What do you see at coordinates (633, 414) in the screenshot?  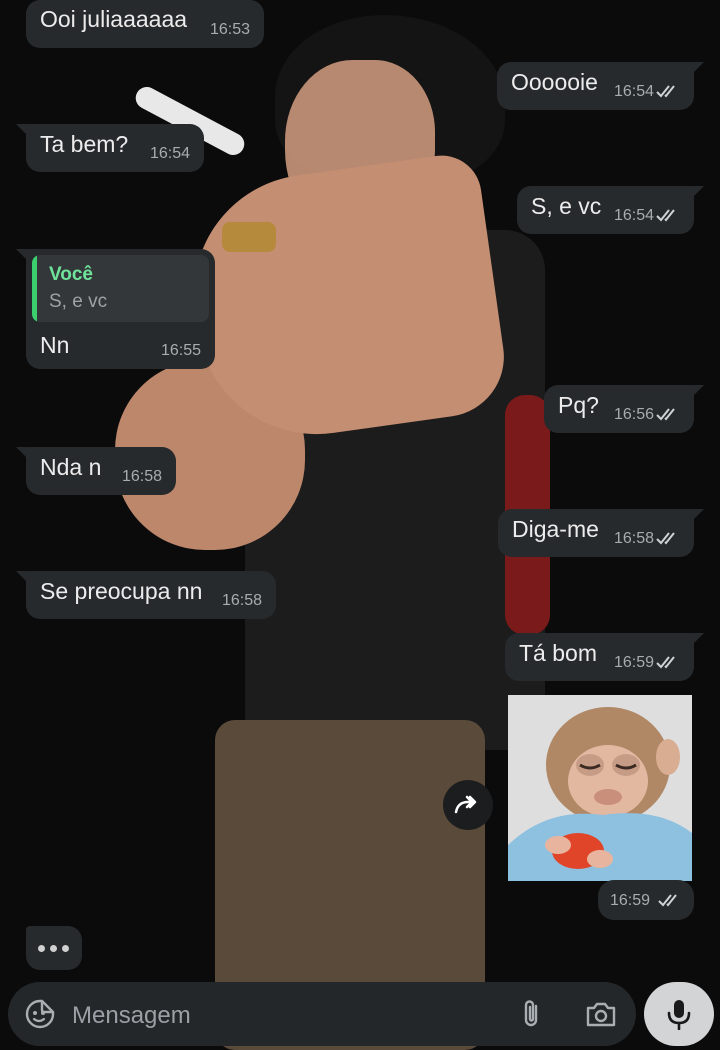 I see `message-time: 16:56` at bounding box center [633, 414].